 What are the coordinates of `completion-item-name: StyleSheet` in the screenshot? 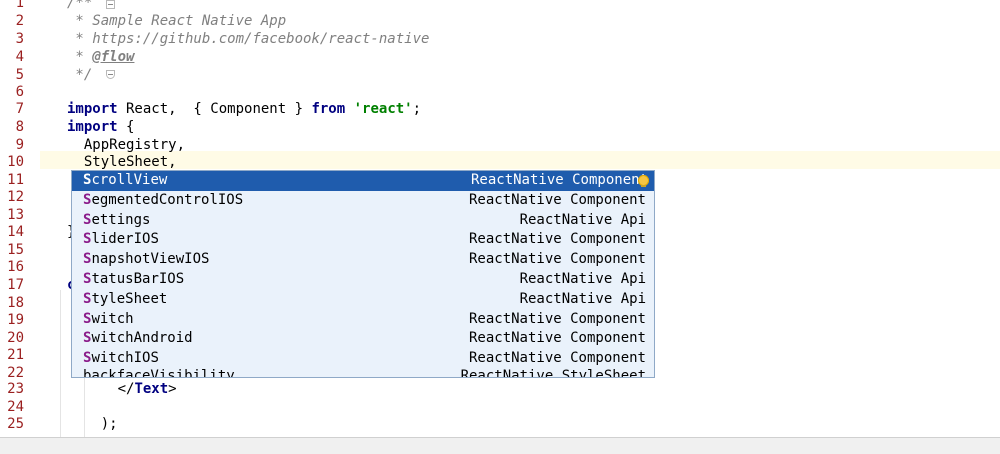 It's located at (125, 299).